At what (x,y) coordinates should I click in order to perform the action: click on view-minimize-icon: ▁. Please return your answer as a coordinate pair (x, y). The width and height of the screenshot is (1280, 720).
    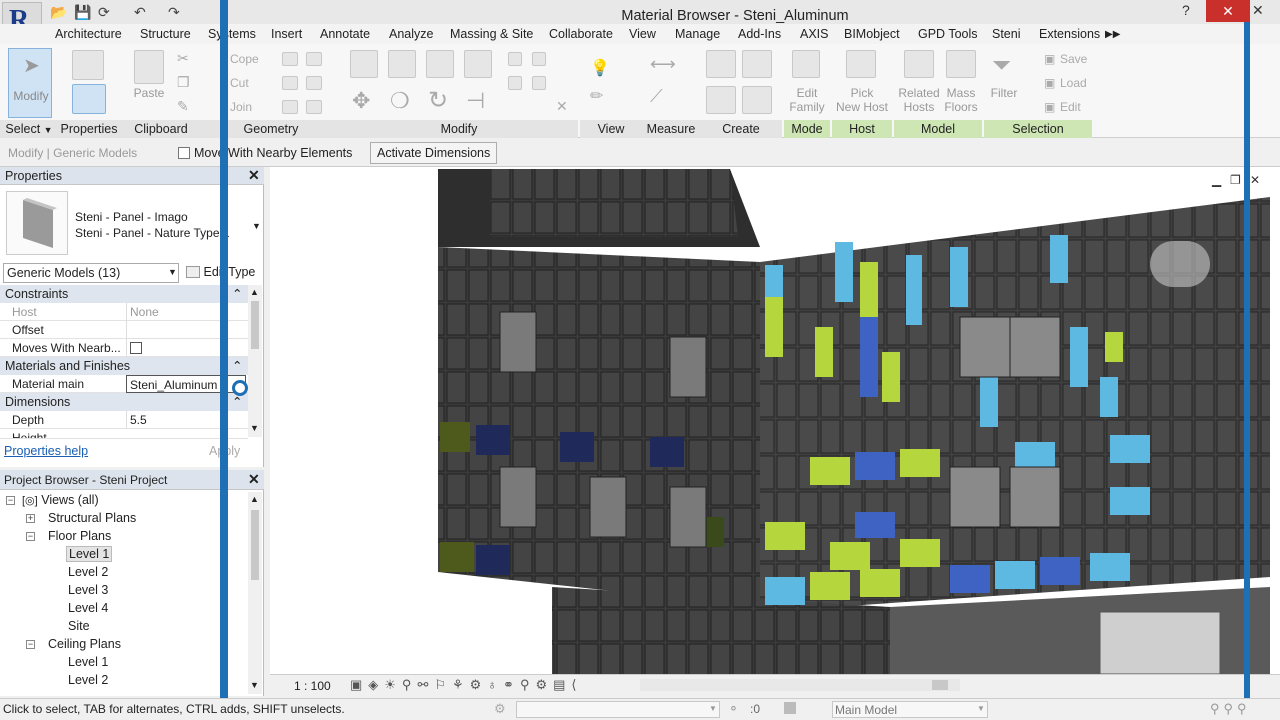
    Looking at the image, I should click on (1216, 180).